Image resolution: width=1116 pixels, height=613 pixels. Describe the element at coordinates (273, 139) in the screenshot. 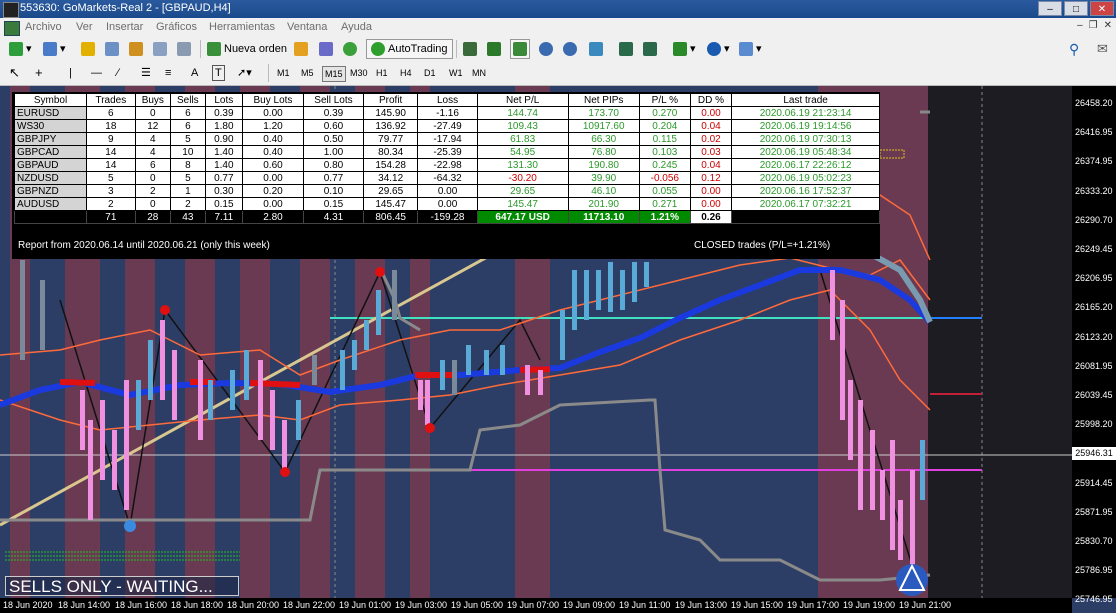

I see `cell-buy-lots: 0.40` at that location.